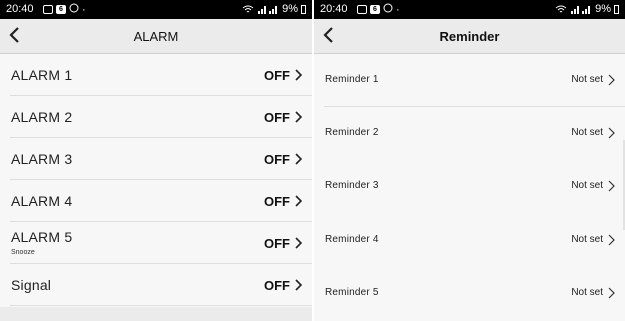 Image resolution: width=625 pixels, height=321 pixels. I want to click on reminder-label: Reminder 3, so click(352, 185).